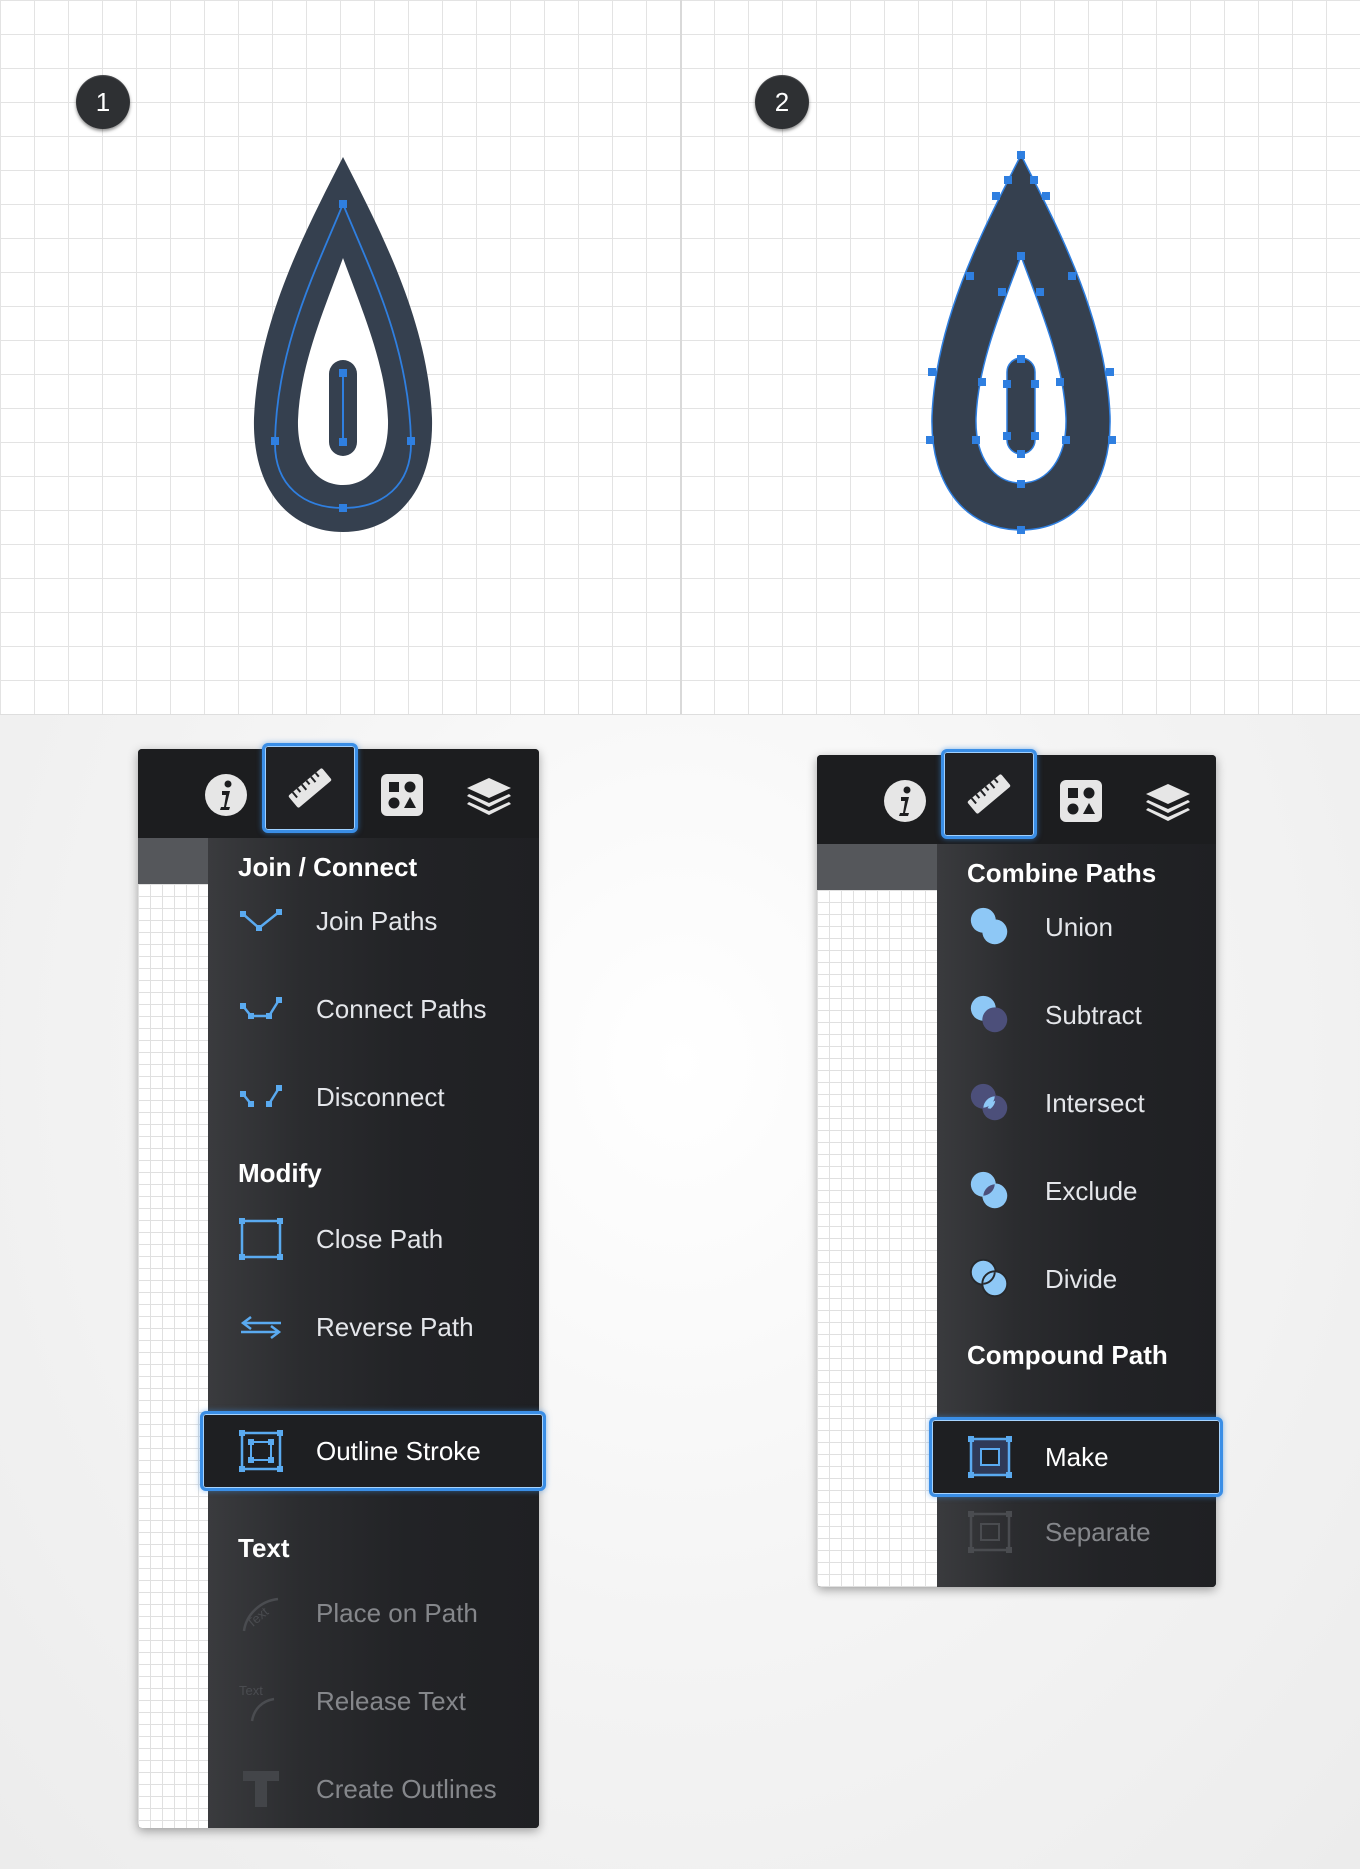  I want to click on menu-item-intersect: Intersect, so click(1076, 1103).